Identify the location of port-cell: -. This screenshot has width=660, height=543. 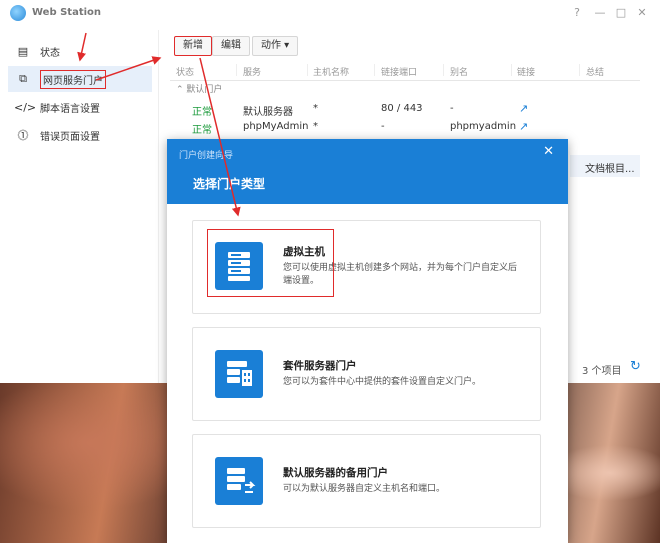
(383, 126).